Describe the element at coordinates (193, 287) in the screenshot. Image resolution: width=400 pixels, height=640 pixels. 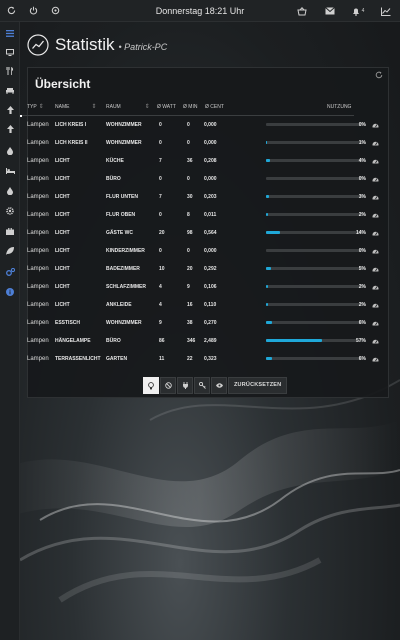
I see `table-row: 10LampenLICHTSCHLAFZIMMER490,1062%` at that location.